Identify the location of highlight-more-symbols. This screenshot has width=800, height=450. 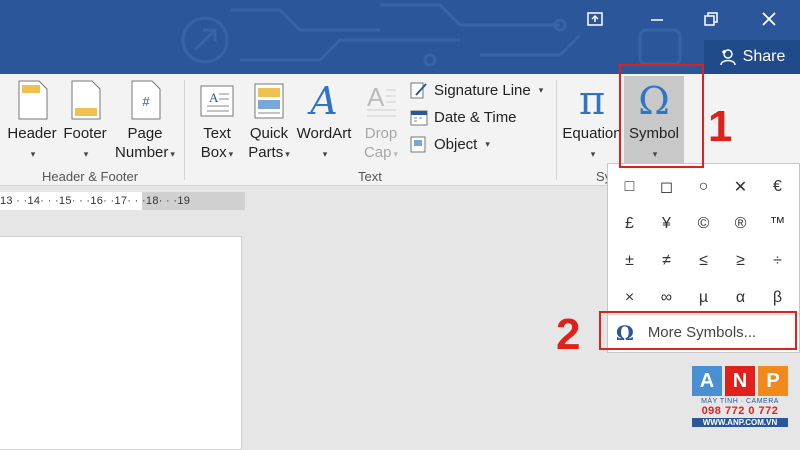
(698, 330).